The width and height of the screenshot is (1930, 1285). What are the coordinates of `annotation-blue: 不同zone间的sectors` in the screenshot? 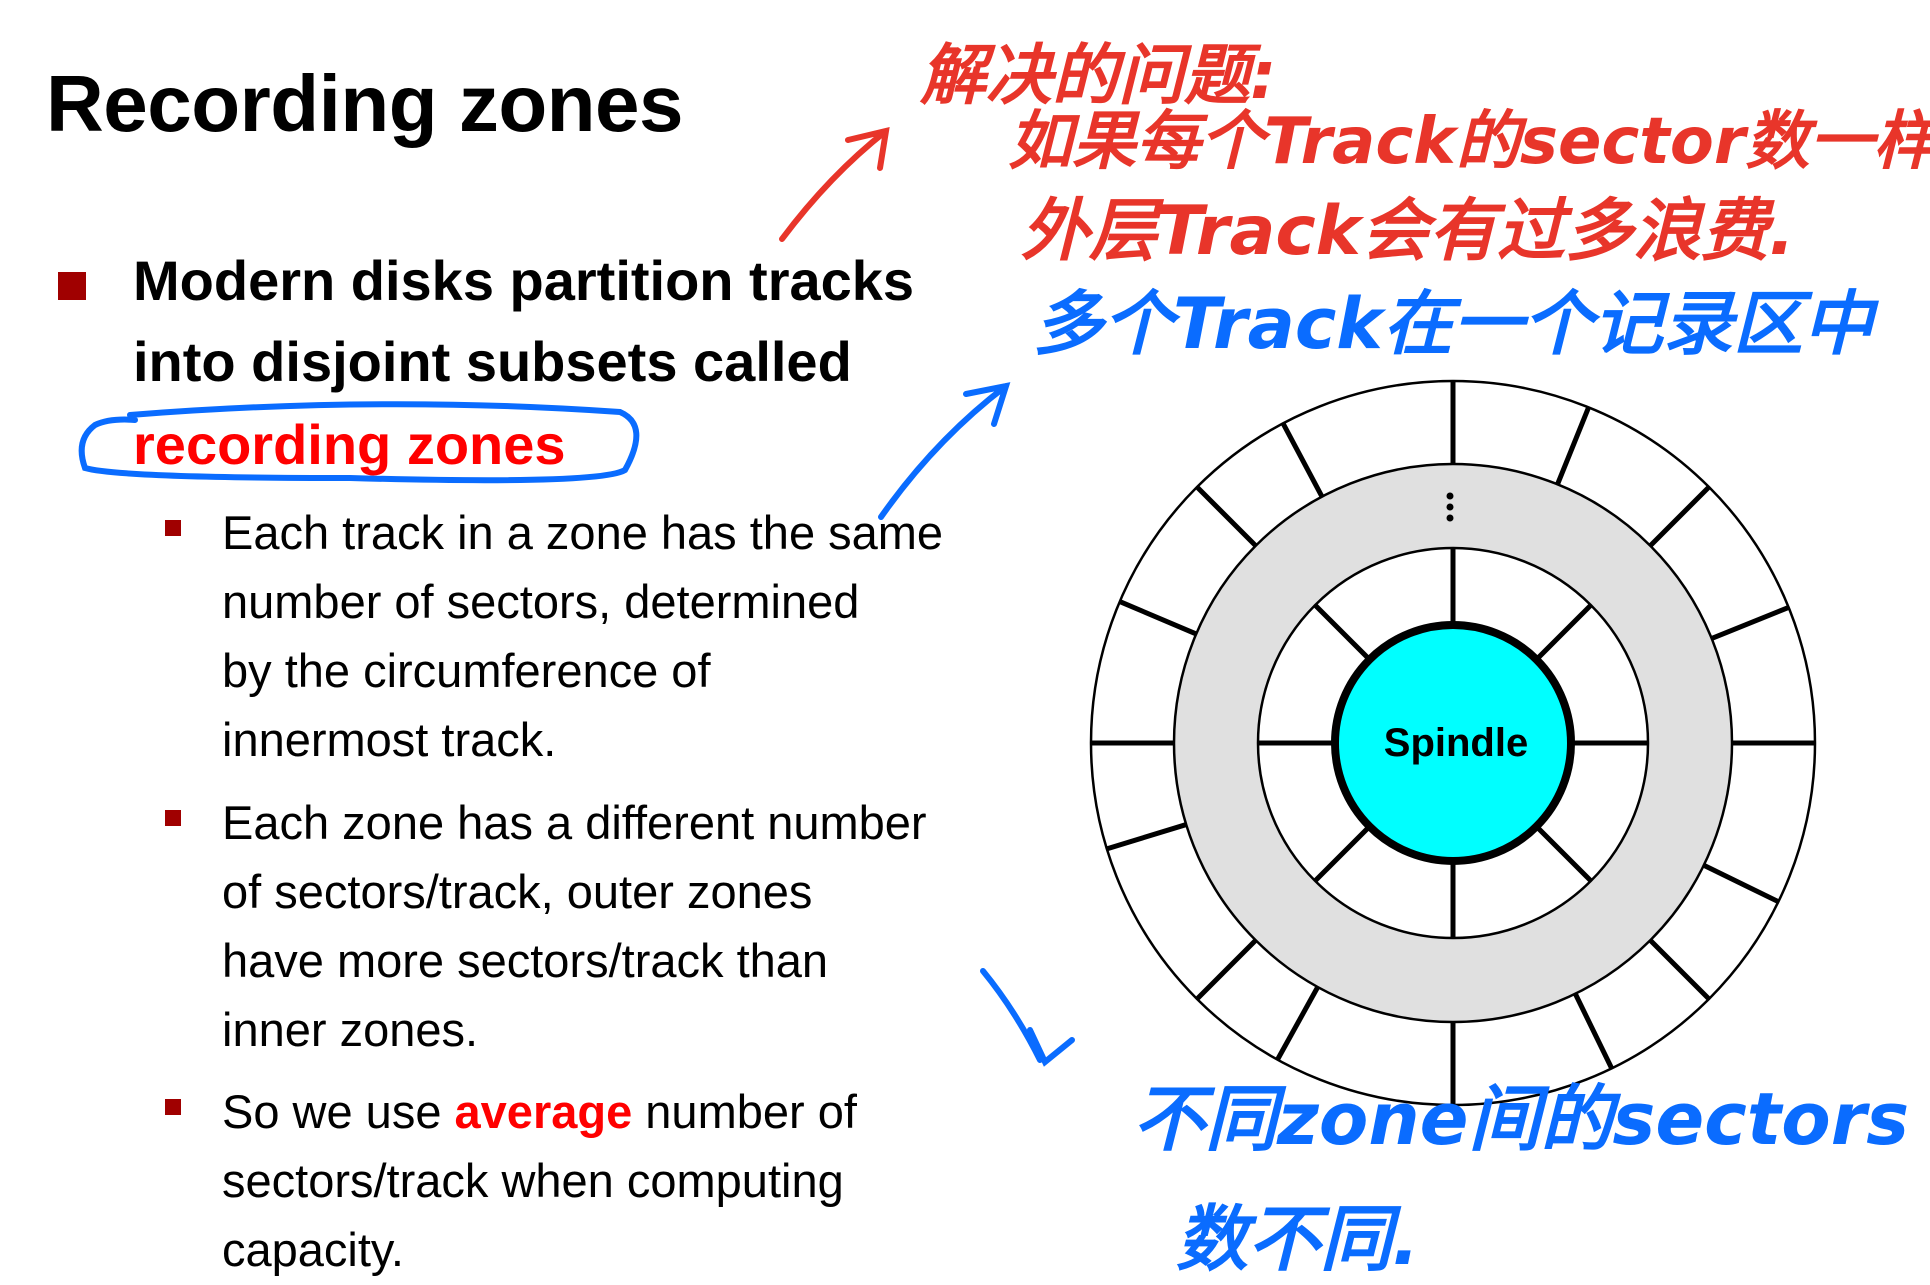 It's located at (1521, 1119).